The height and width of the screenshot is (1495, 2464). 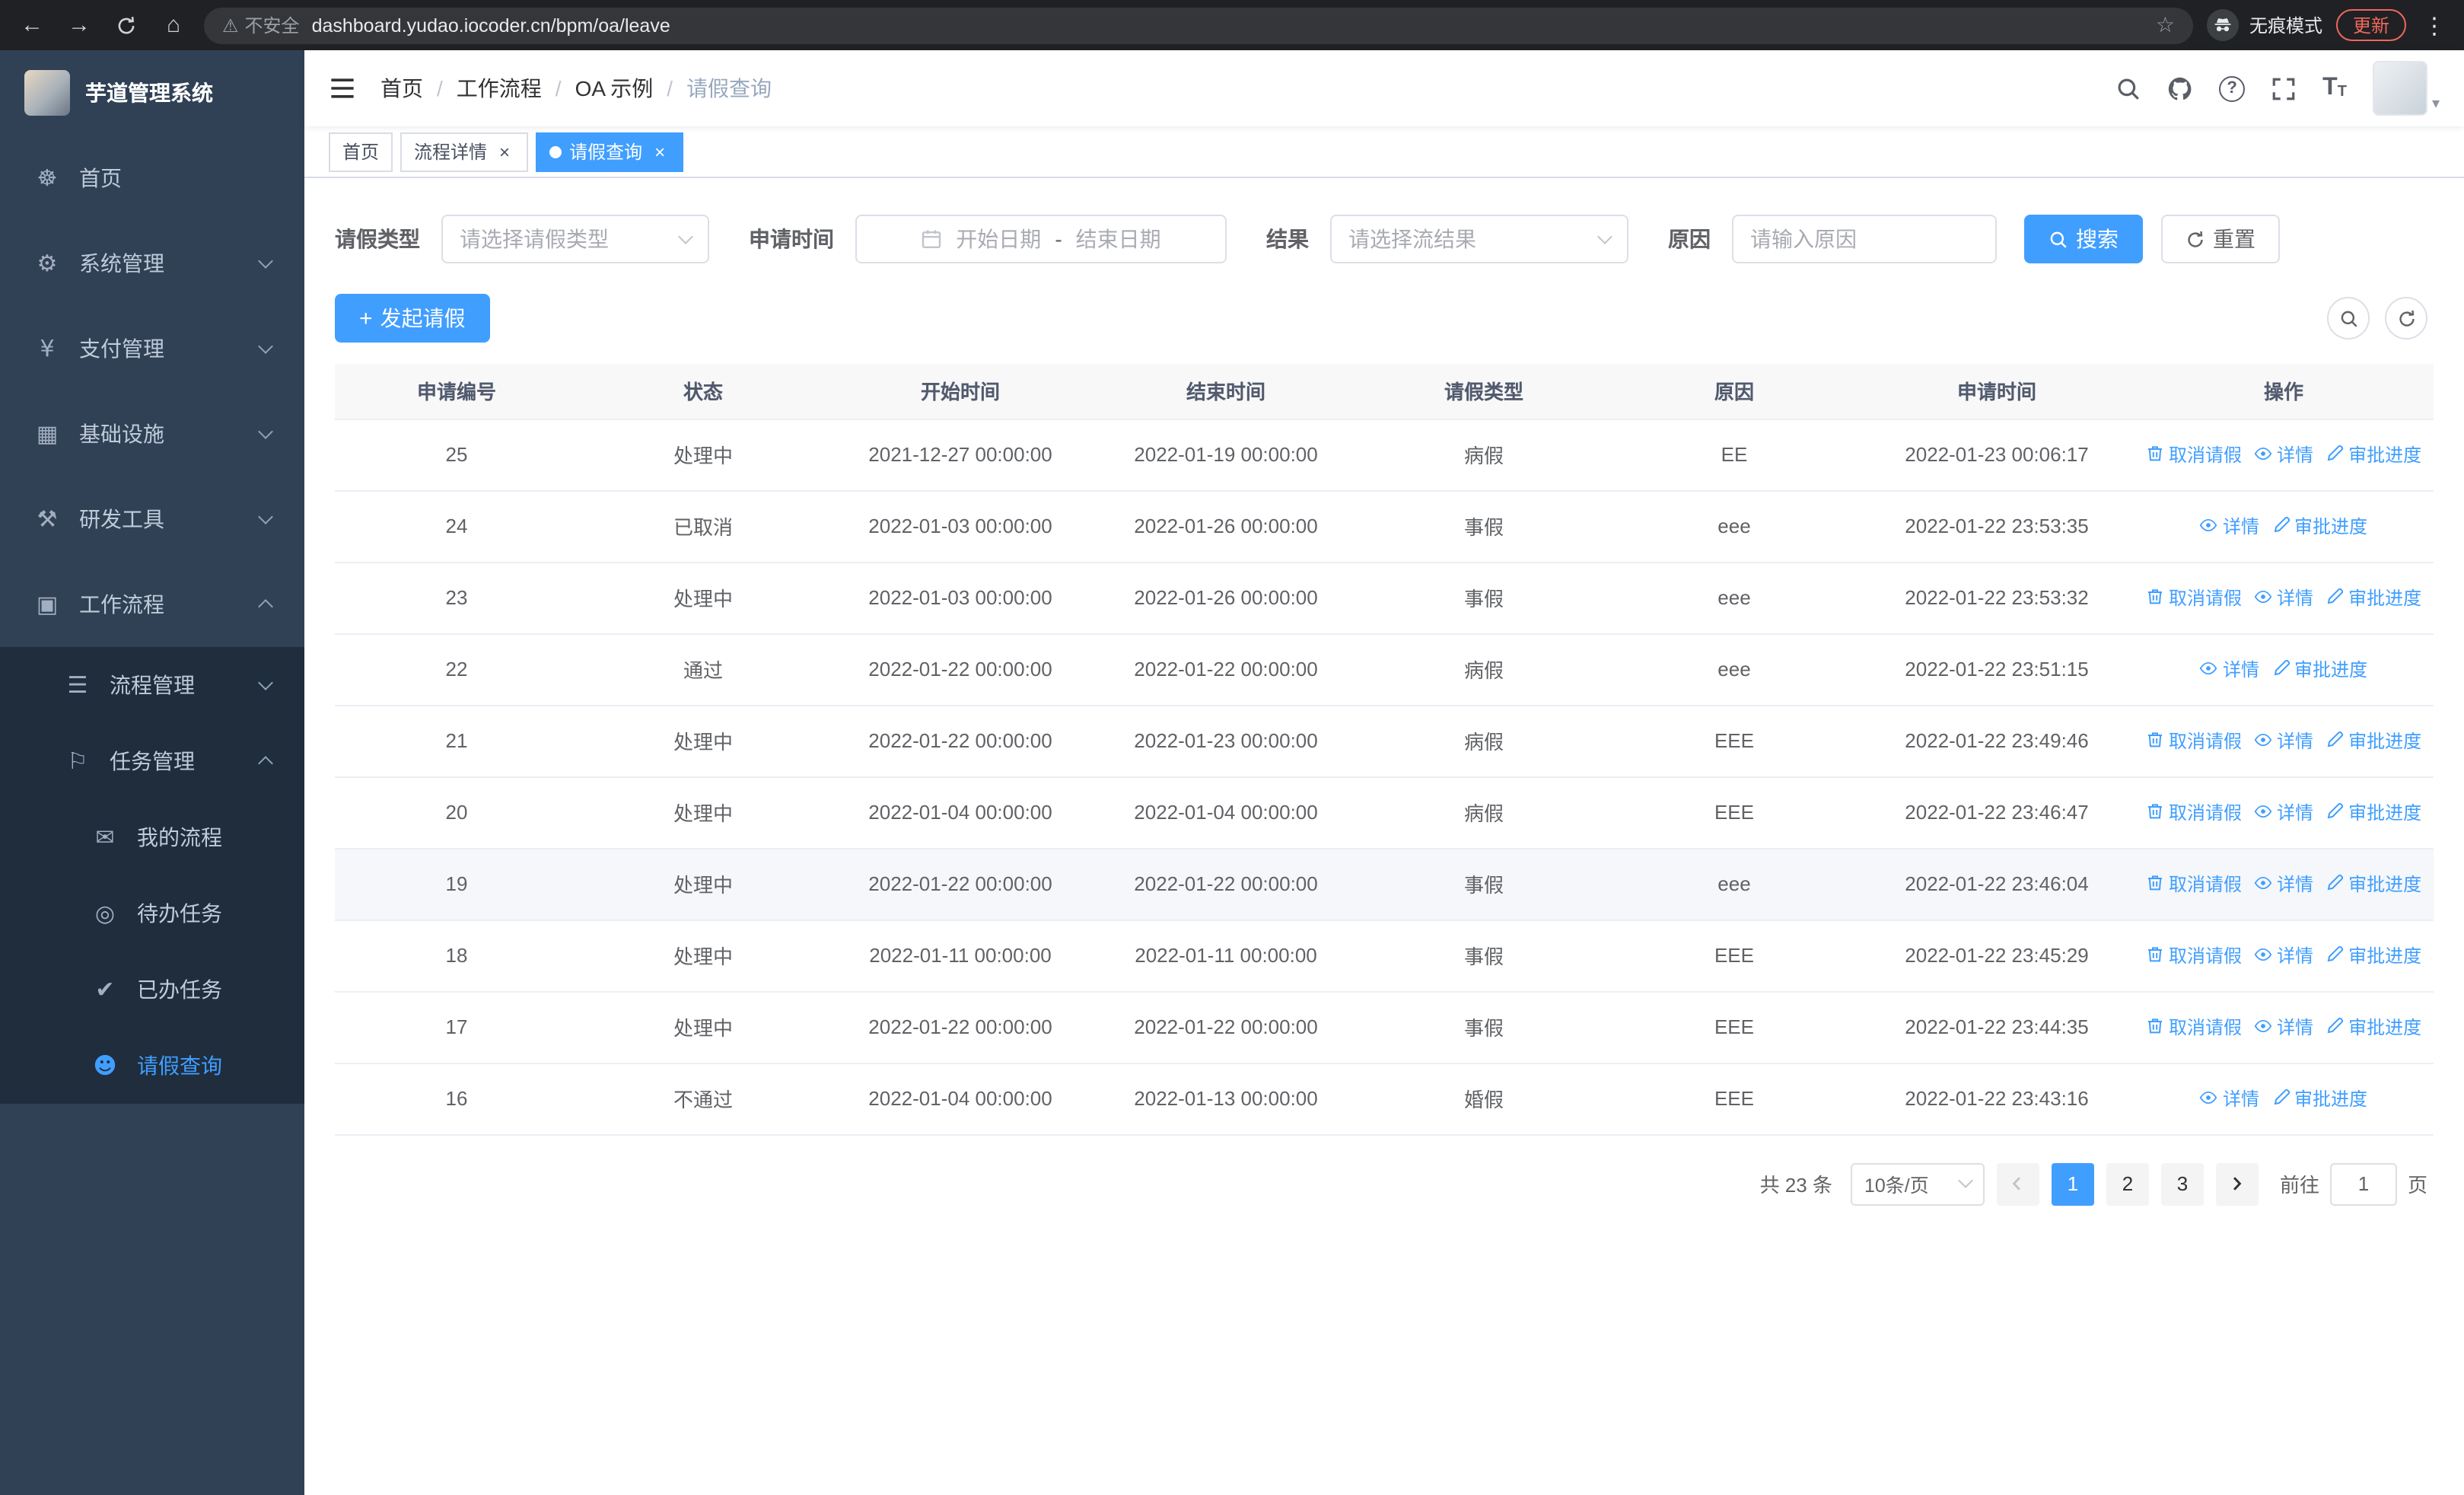 What do you see at coordinates (1734, 1099) in the screenshot?
I see `cell-reason: EEE` at bounding box center [1734, 1099].